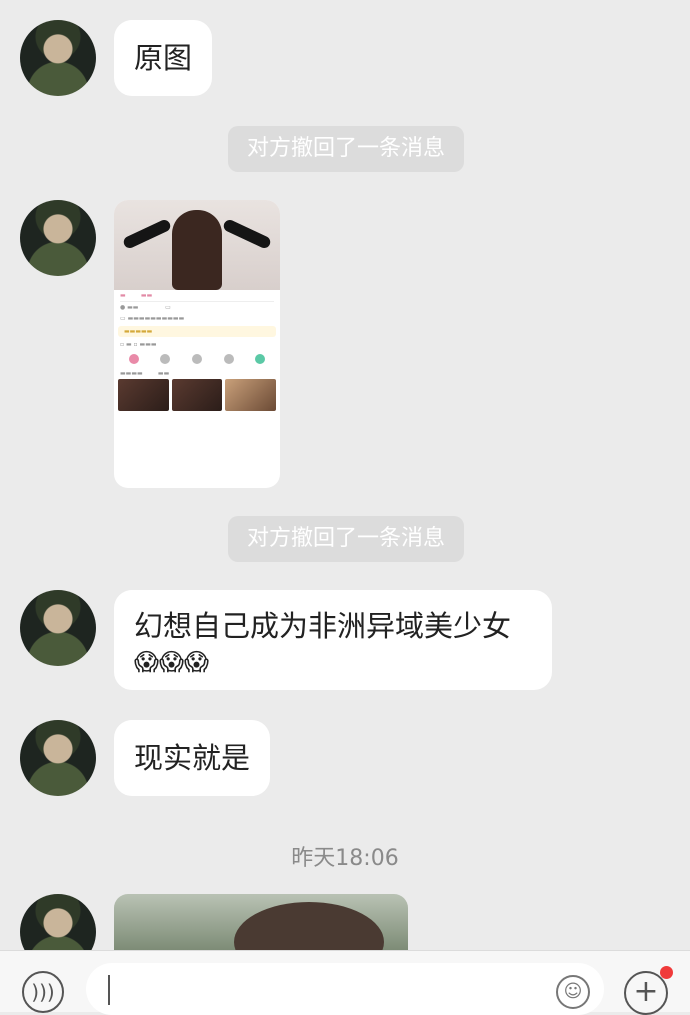 The image size is (690, 1015). What do you see at coordinates (197, 395) in the screenshot?
I see `image-thumbnails` at bounding box center [197, 395].